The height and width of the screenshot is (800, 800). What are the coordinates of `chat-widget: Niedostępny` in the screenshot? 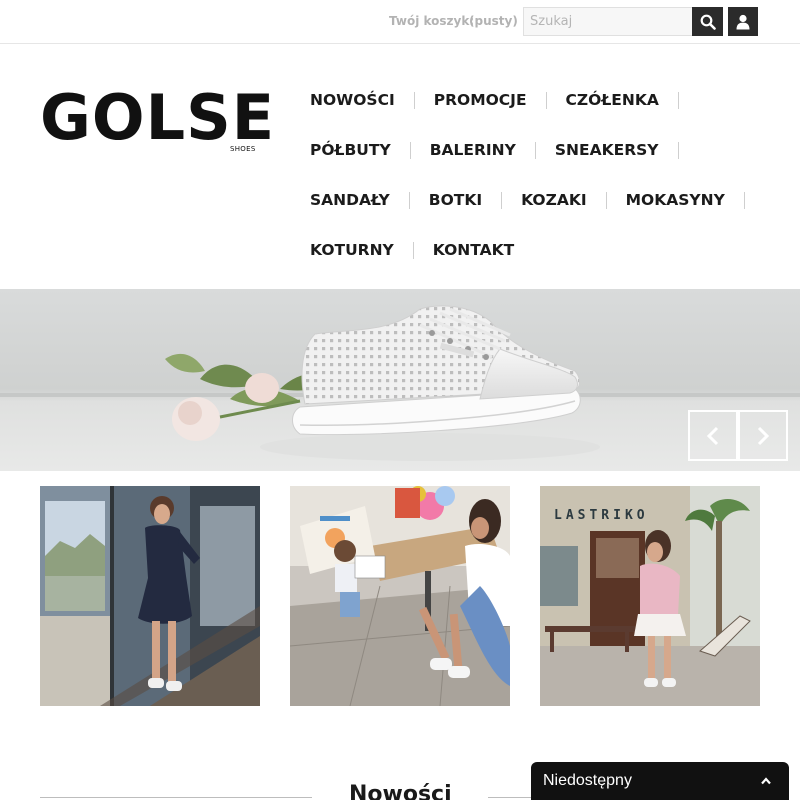 It's located at (660, 781).